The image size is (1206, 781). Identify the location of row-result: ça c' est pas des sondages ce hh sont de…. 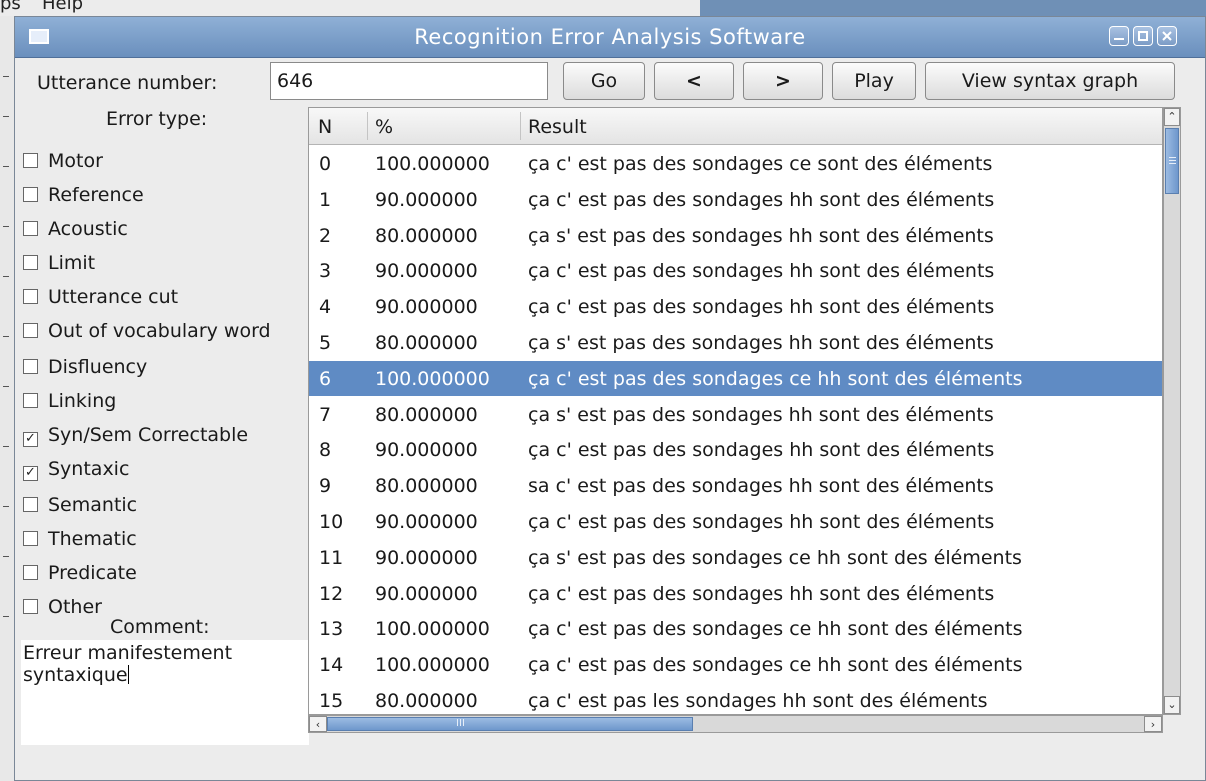
(775, 378).